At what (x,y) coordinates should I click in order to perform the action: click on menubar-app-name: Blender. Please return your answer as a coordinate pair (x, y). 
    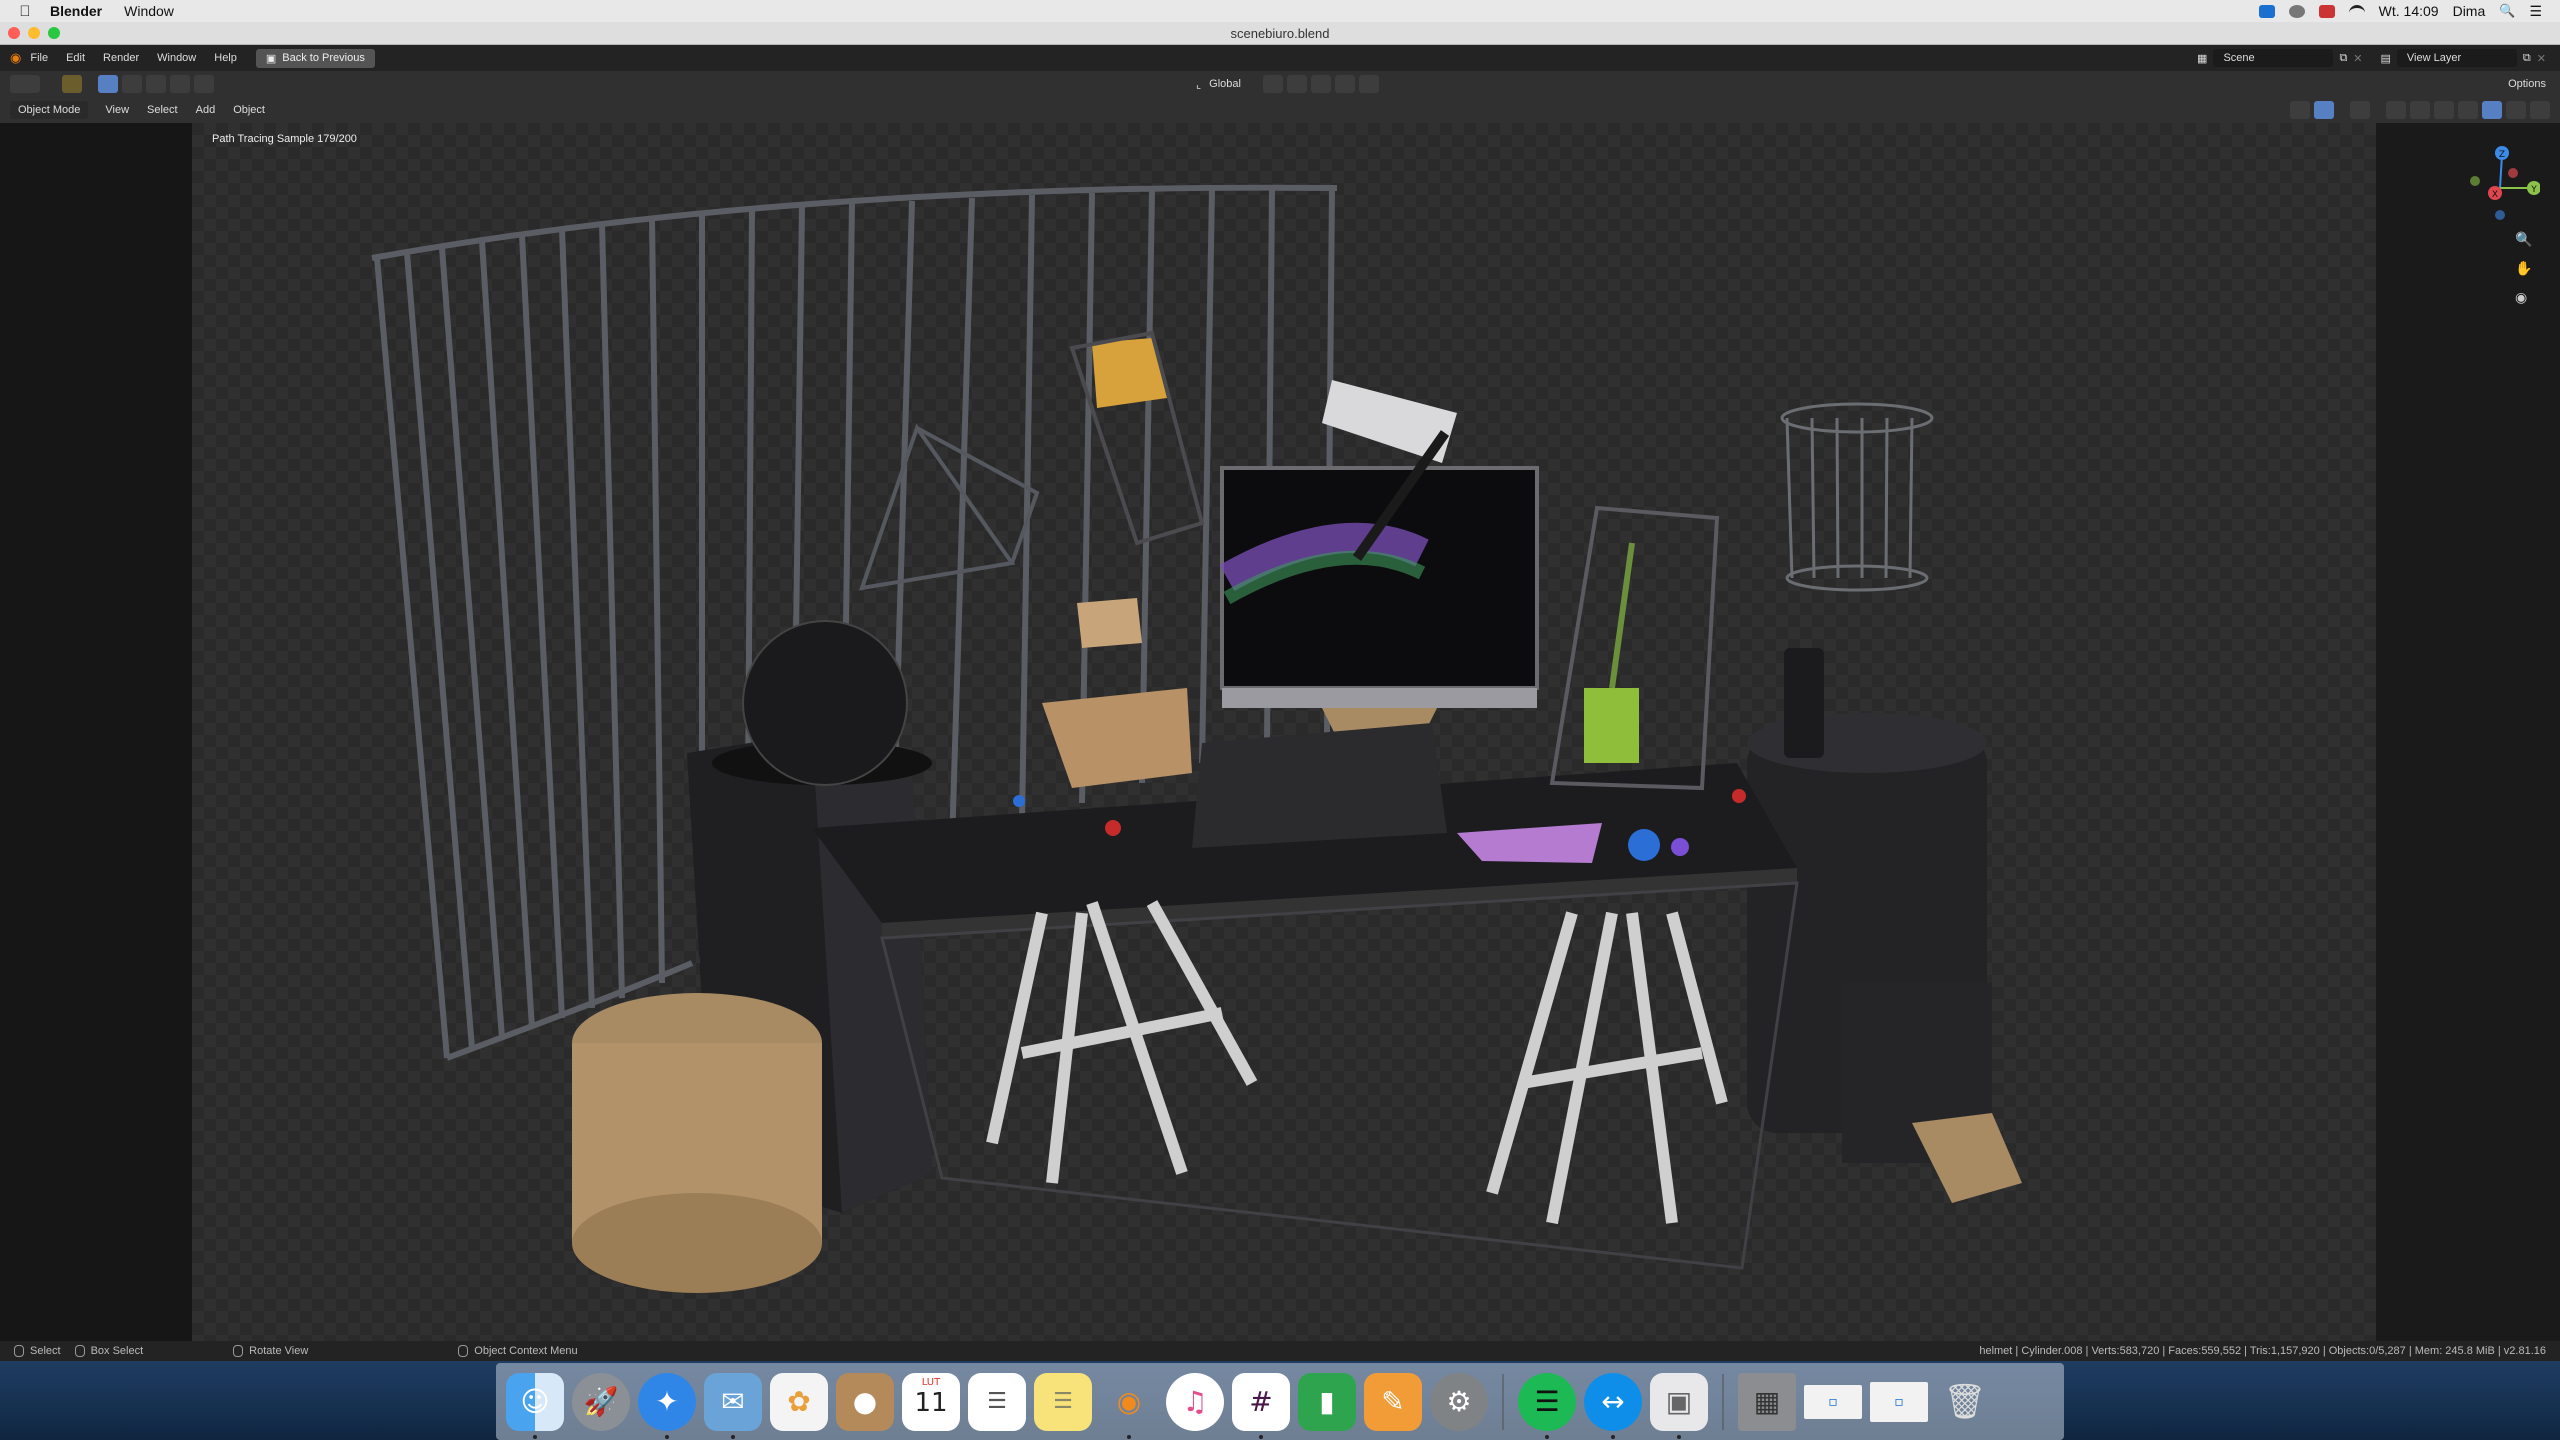
    Looking at the image, I should click on (76, 11).